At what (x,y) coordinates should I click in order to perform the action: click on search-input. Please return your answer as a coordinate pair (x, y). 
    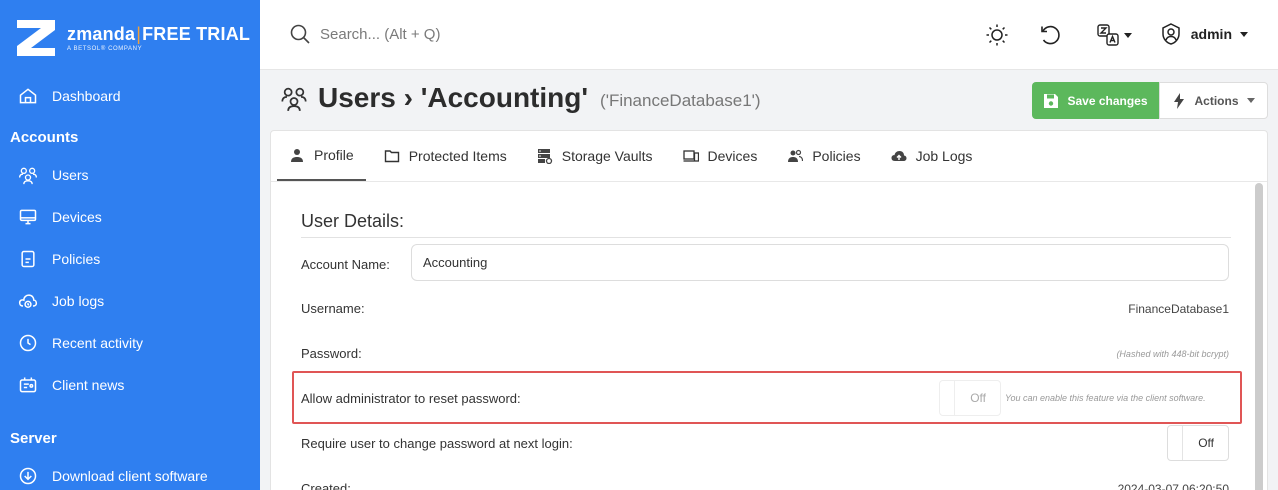
    Looking at the image, I should click on (450, 34).